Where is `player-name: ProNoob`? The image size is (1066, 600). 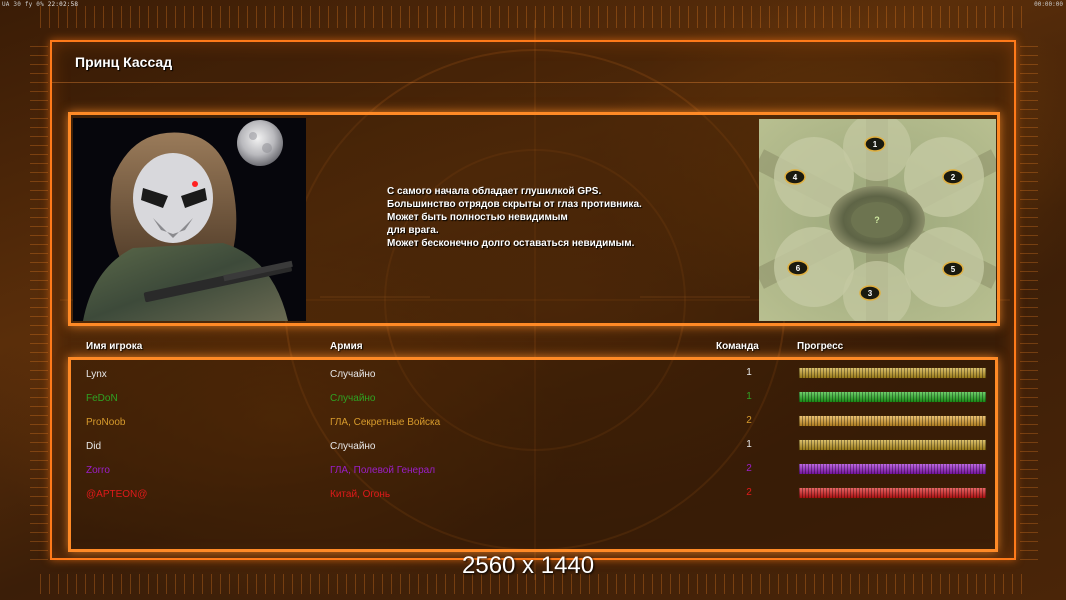
player-name: ProNoob is located at coordinates (106, 422).